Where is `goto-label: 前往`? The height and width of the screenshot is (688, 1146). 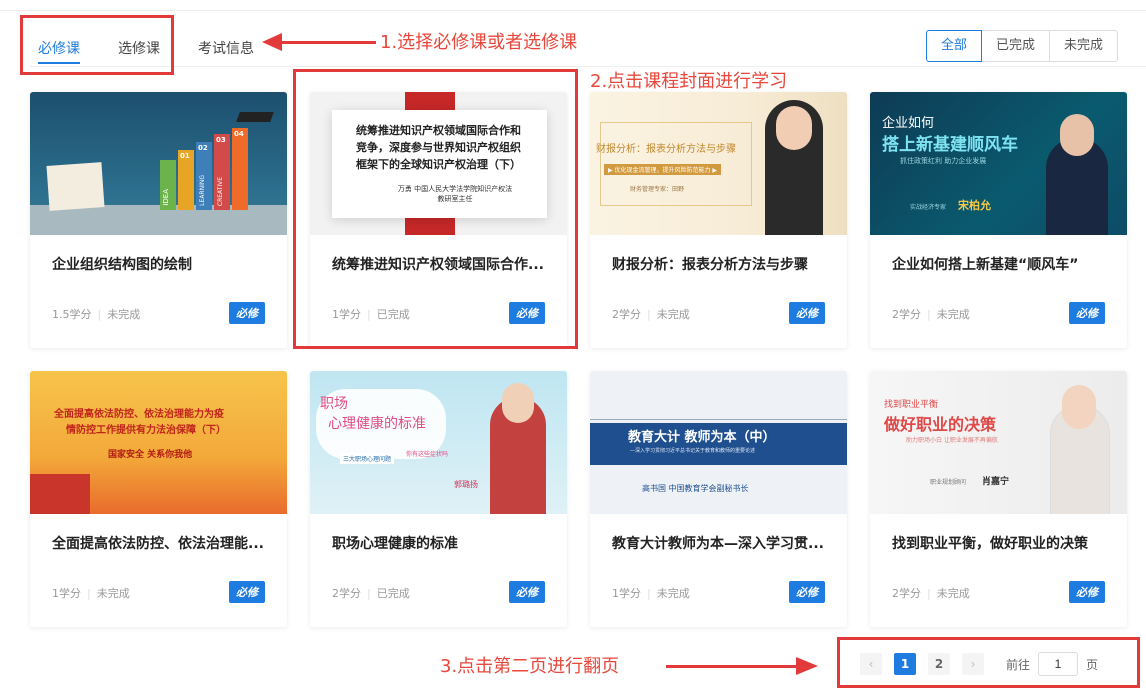 goto-label: 前往 is located at coordinates (1018, 664).